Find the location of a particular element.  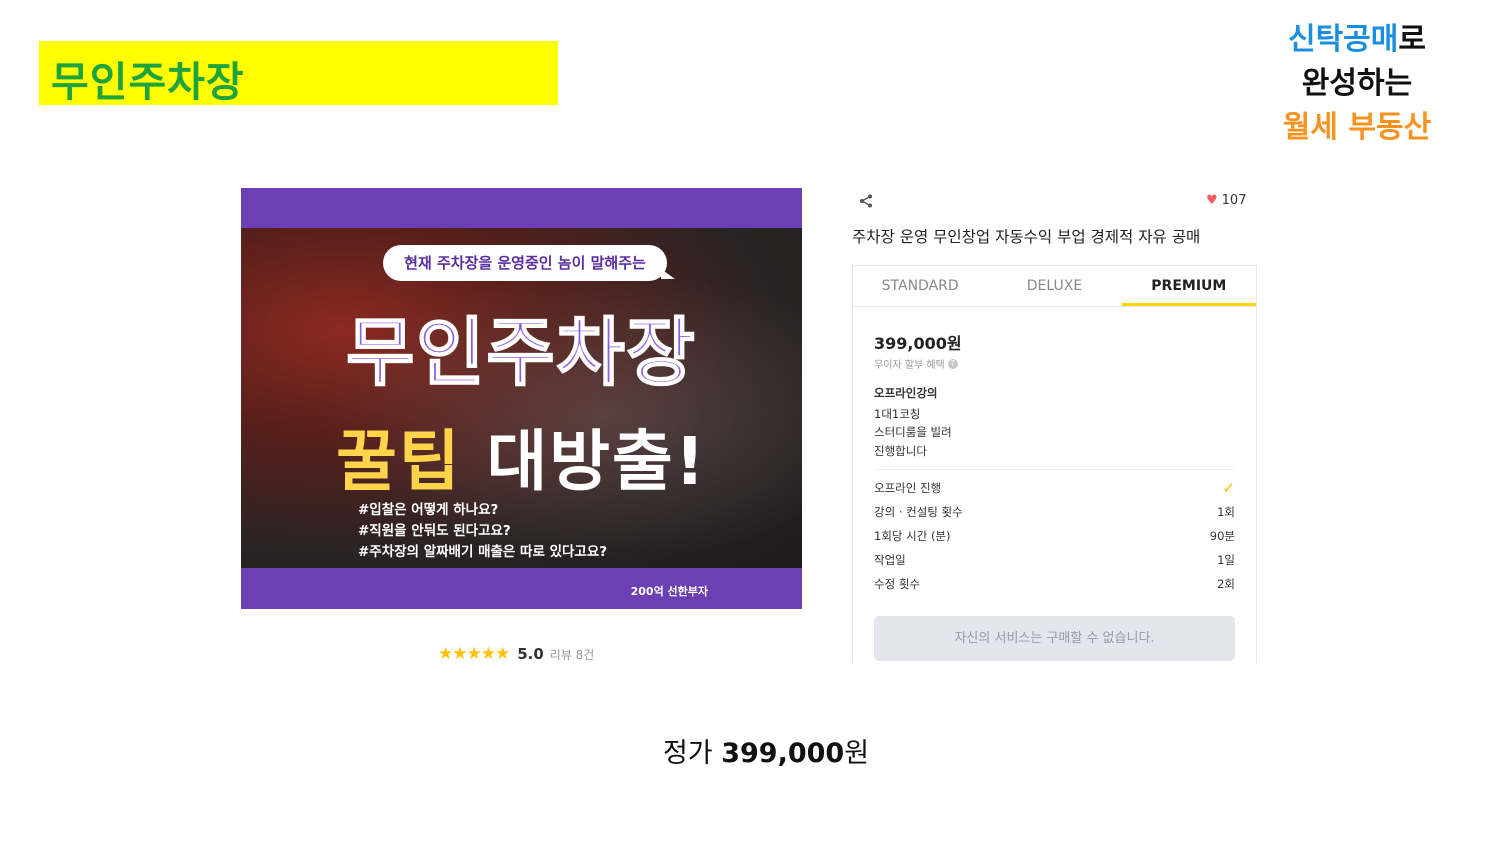

option-label: 1회당 시간 (분) is located at coordinates (912, 536).